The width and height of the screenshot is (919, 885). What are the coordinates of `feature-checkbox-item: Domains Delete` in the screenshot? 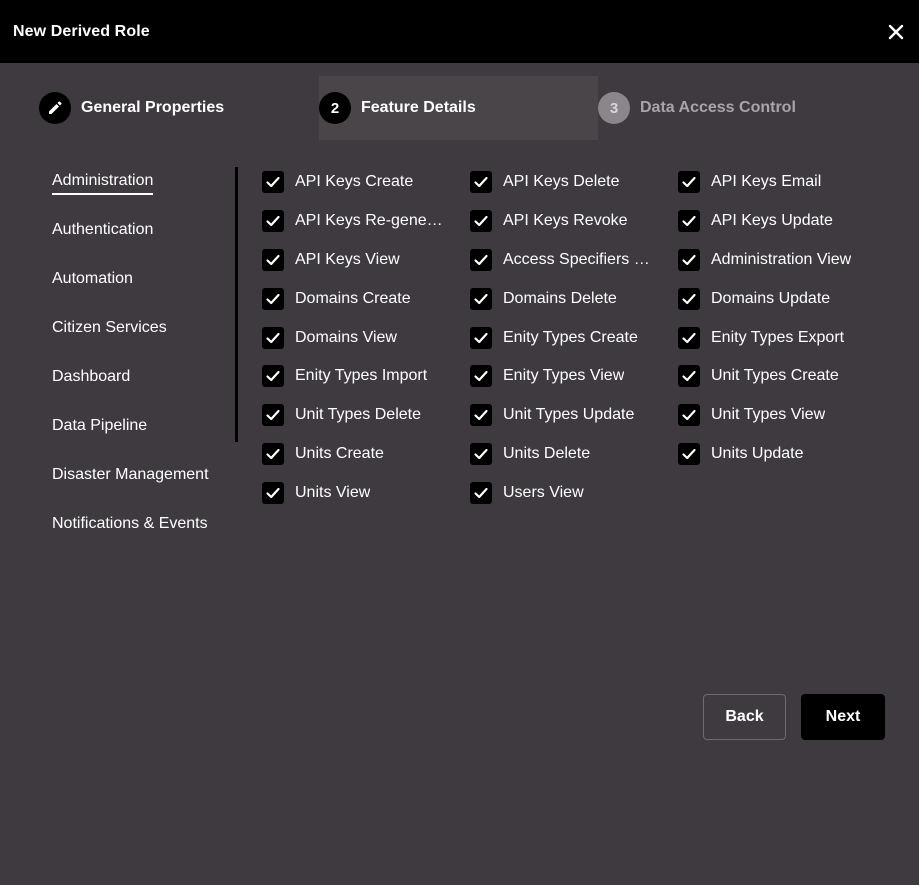 It's located at (574, 299).